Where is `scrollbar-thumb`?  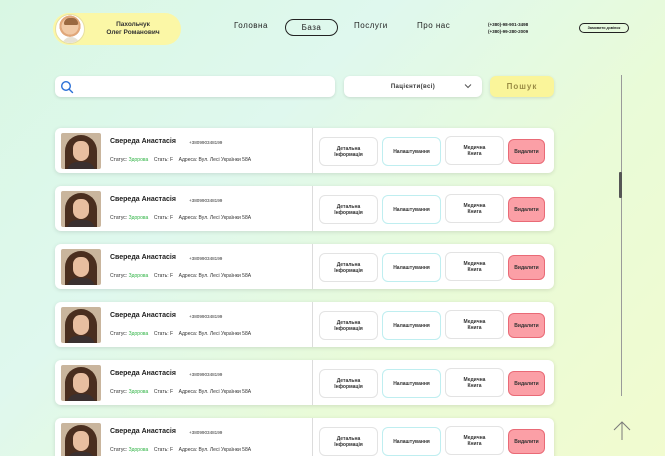
scrollbar-thumb is located at coordinates (620, 185).